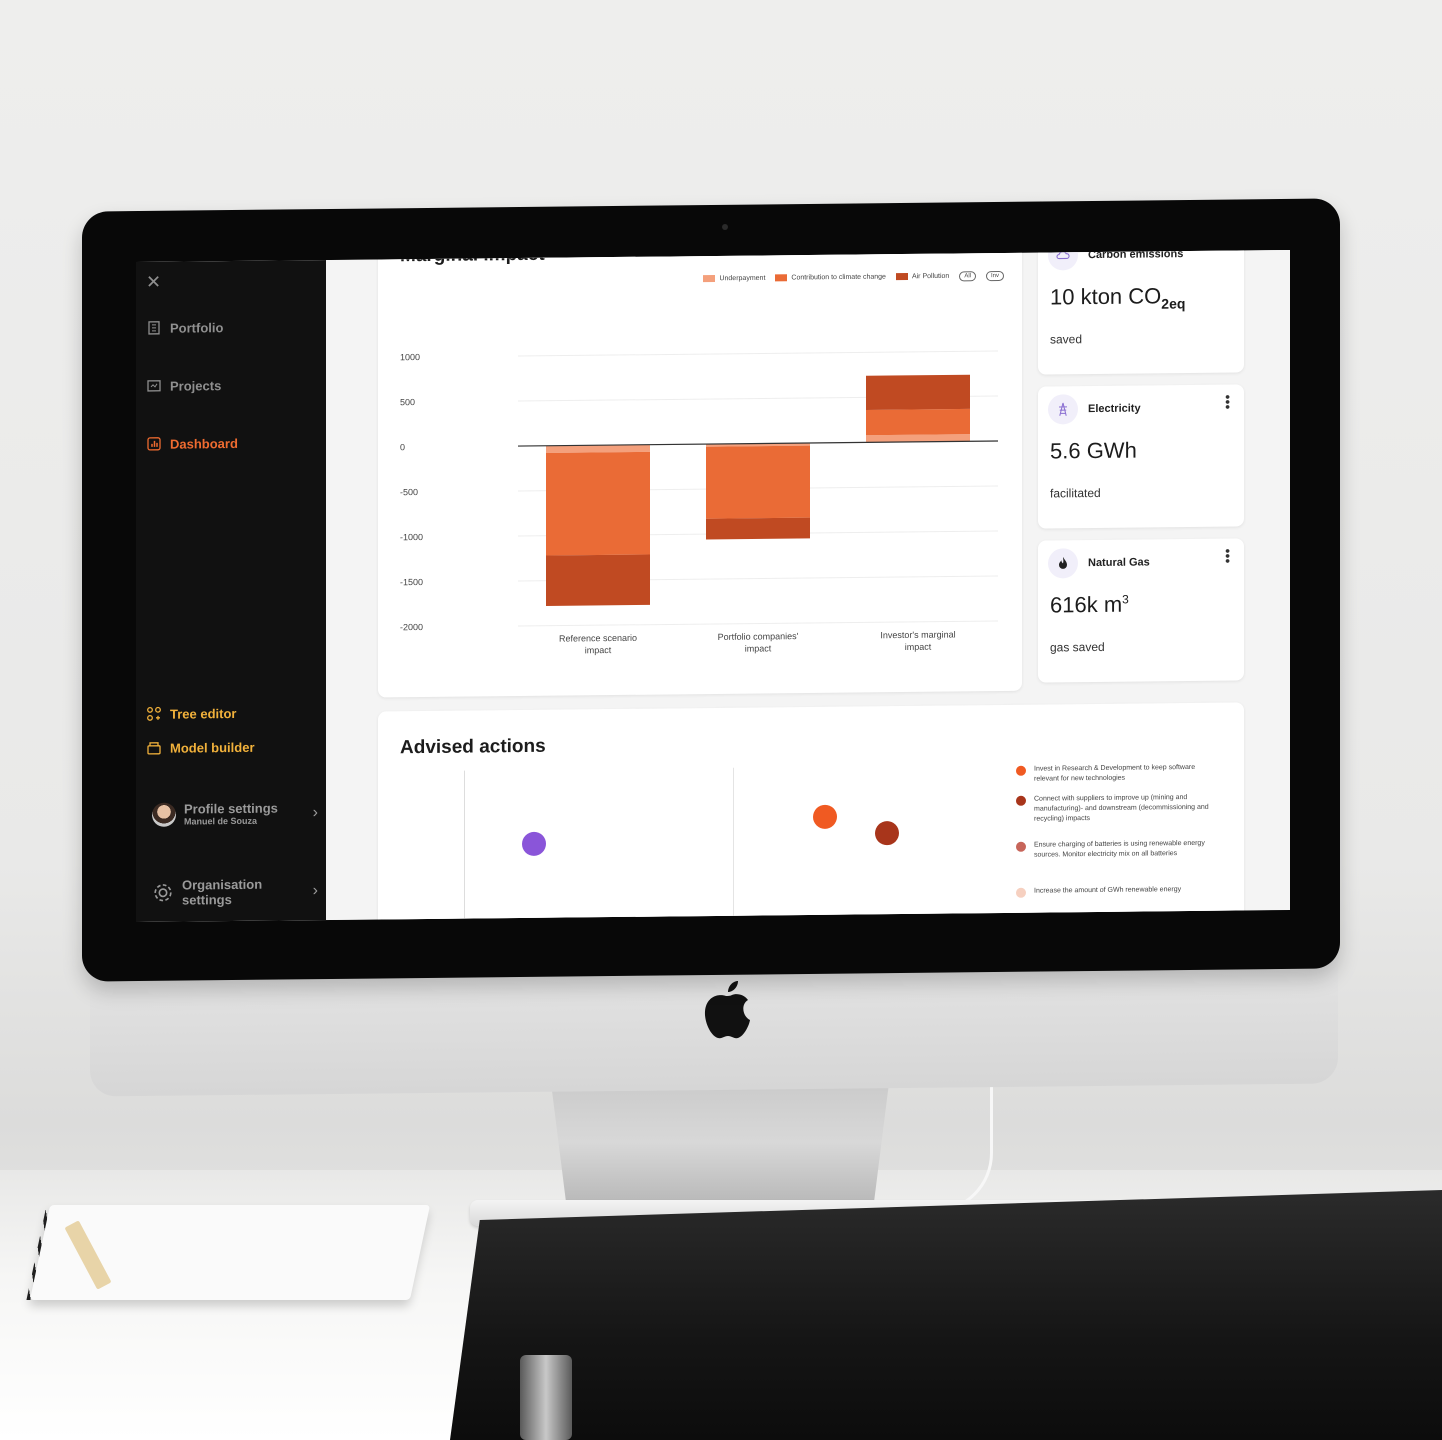 This screenshot has width=1442, height=1440. What do you see at coordinates (1063, 260) in the screenshot?
I see `cloud-icon` at bounding box center [1063, 260].